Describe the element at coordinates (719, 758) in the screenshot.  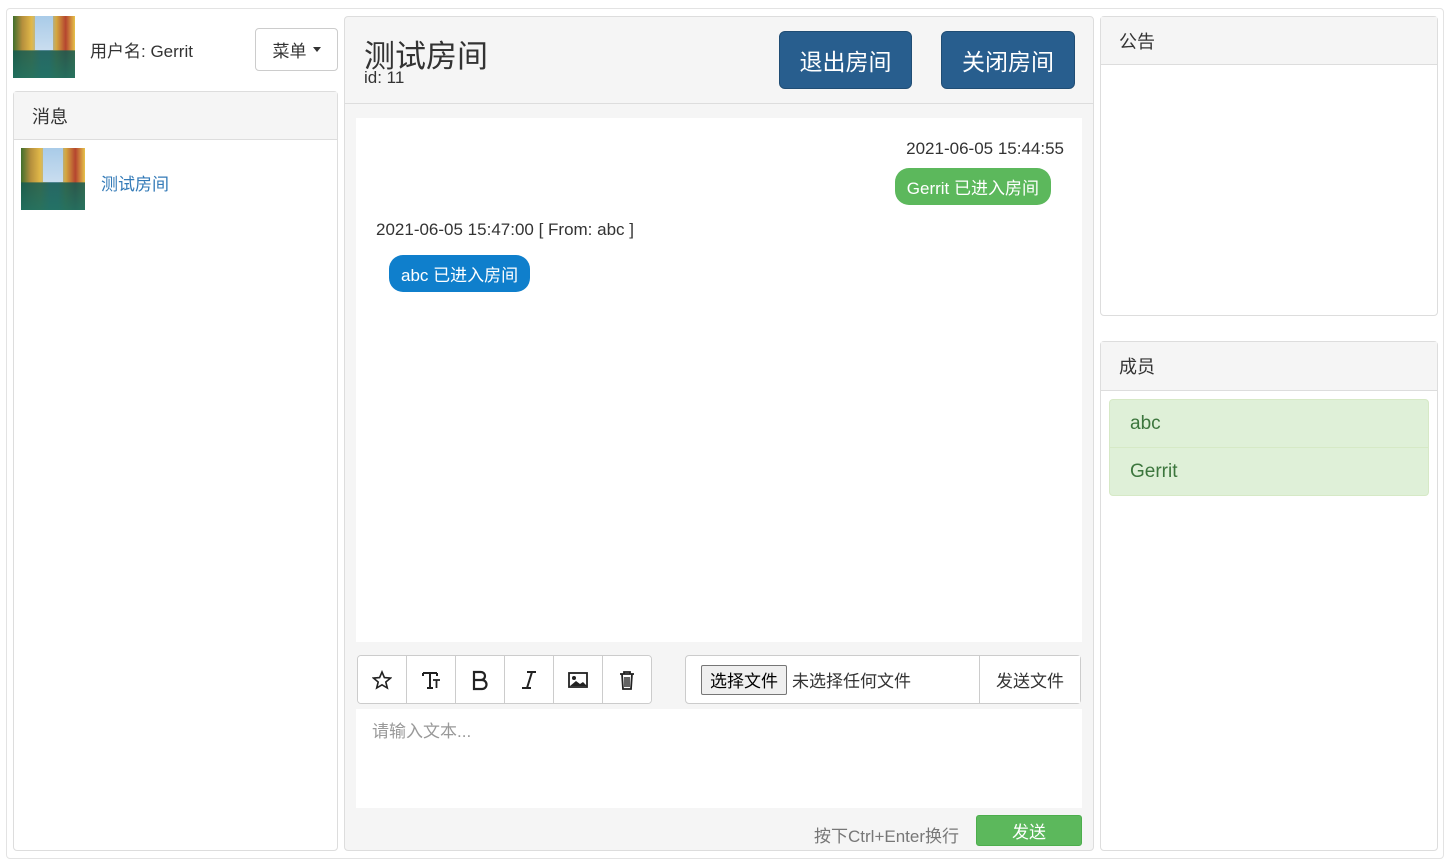
I see `message-input` at that location.